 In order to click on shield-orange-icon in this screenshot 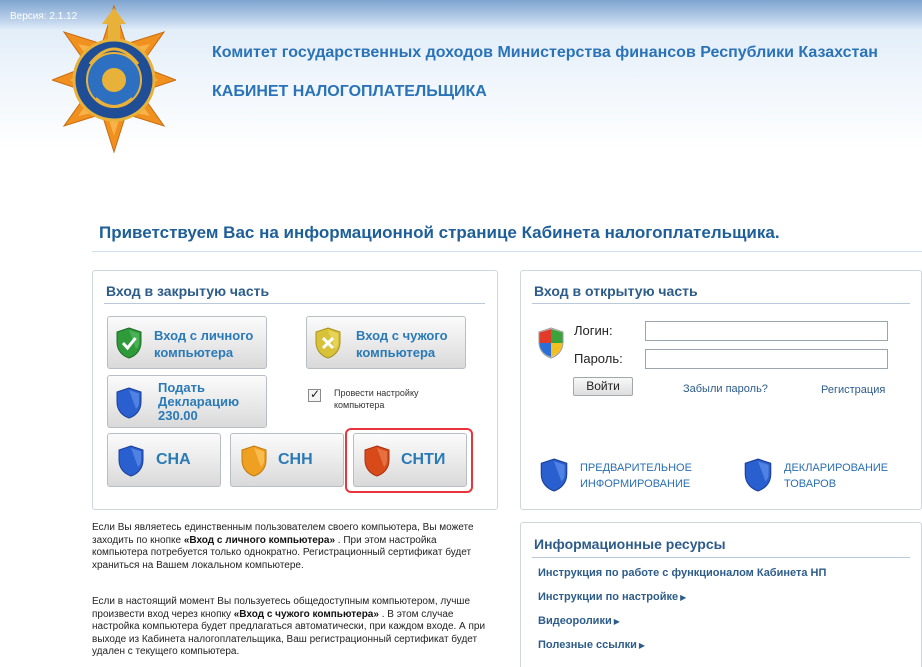, I will do `click(254, 461)`.